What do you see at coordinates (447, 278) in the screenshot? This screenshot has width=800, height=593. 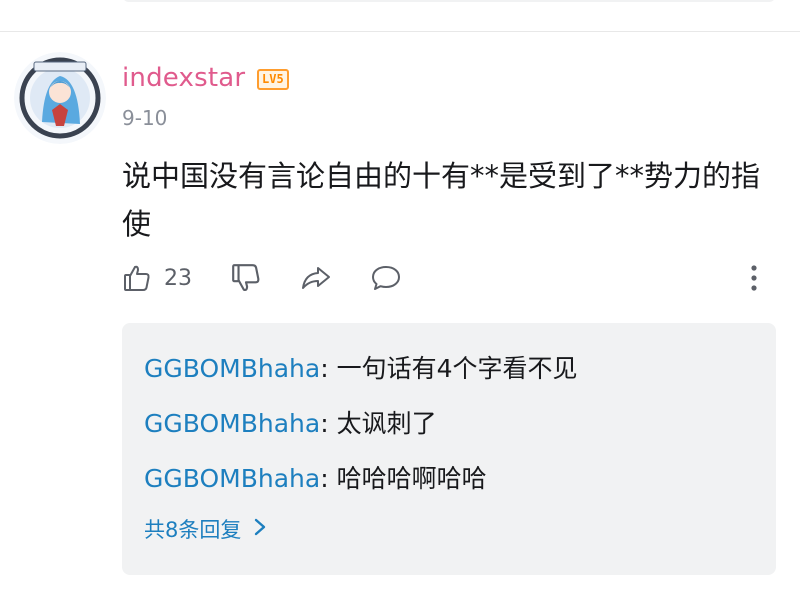 I see `comment-actions: 23` at bounding box center [447, 278].